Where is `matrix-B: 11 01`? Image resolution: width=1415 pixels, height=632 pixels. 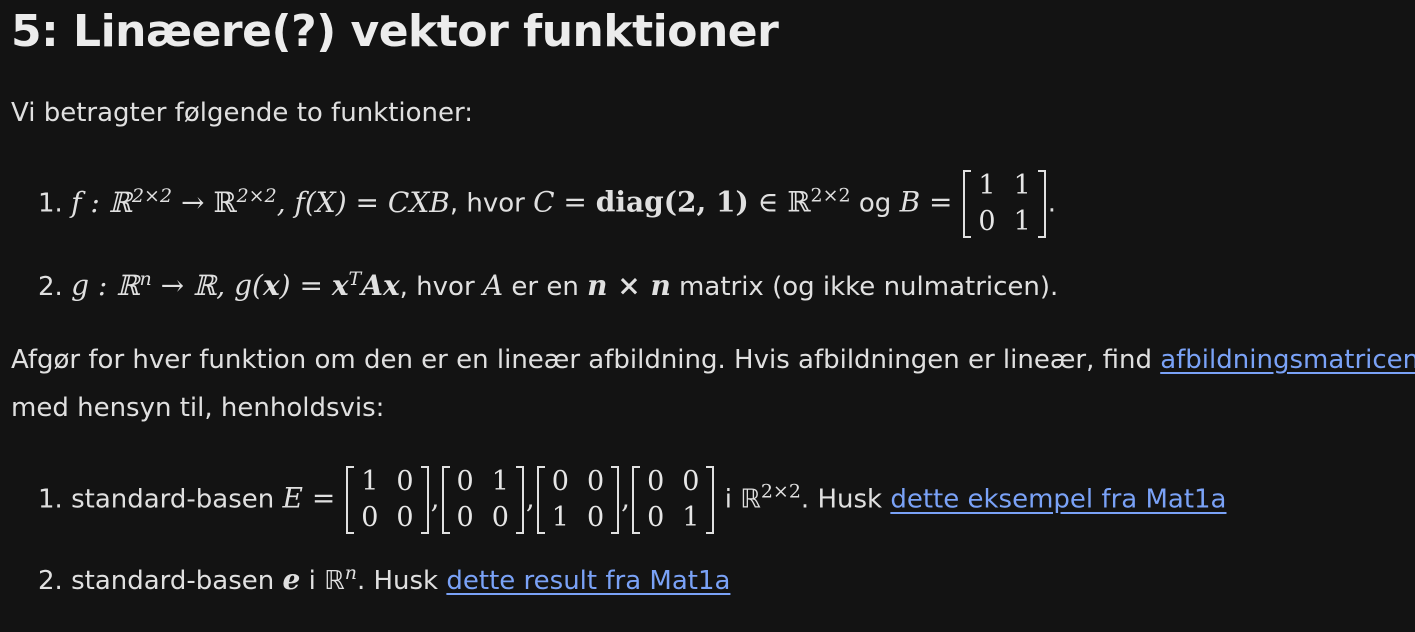
matrix-B: 11 01 is located at coordinates (1005, 204).